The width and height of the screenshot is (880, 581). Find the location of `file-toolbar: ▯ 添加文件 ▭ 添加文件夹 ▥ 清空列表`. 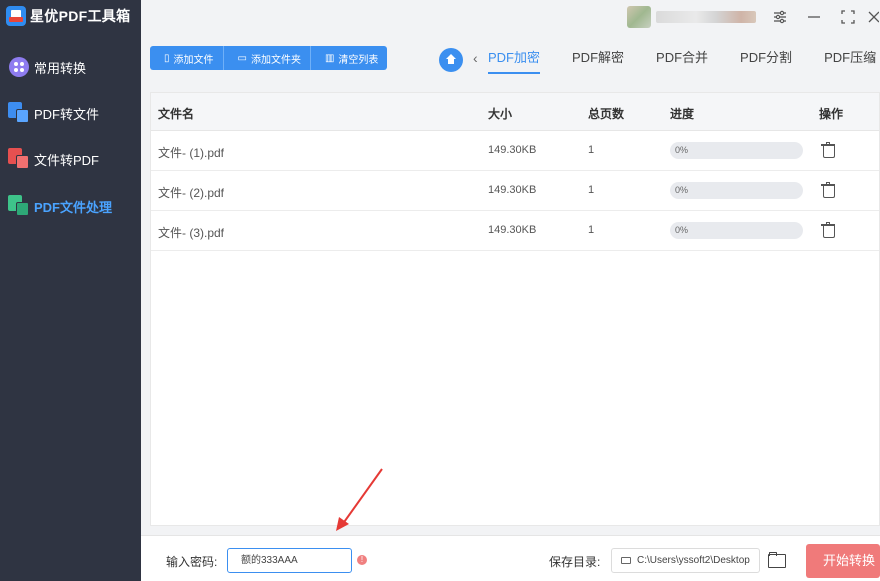

file-toolbar: ▯ 添加文件 ▭ 添加文件夹 ▥ 清空列表 is located at coordinates (269, 58).